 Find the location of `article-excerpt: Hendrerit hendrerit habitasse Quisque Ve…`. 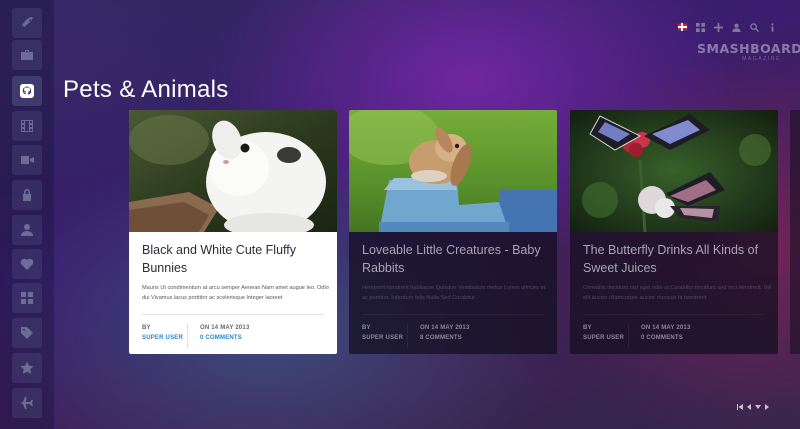

article-excerpt: Hendrerit hendrerit habitasse Quisque Ve… is located at coordinates (454, 293).